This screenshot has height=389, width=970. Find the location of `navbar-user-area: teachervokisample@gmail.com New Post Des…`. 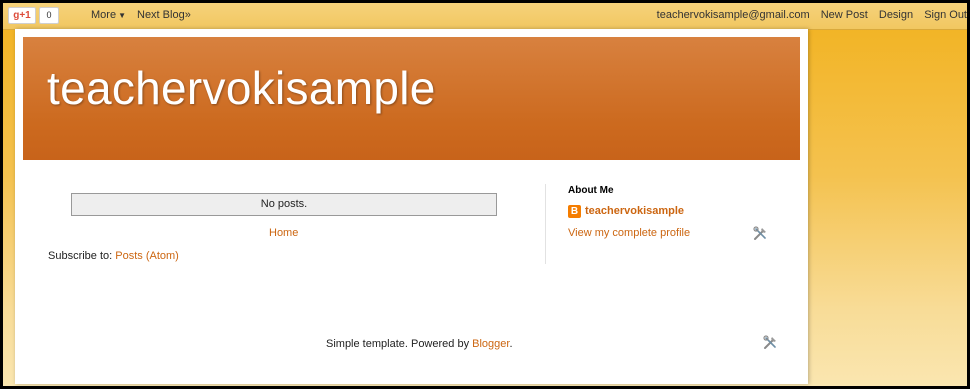

navbar-user-area: teachervokisample@gmail.com New Post Des… is located at coordinates (812, 15).